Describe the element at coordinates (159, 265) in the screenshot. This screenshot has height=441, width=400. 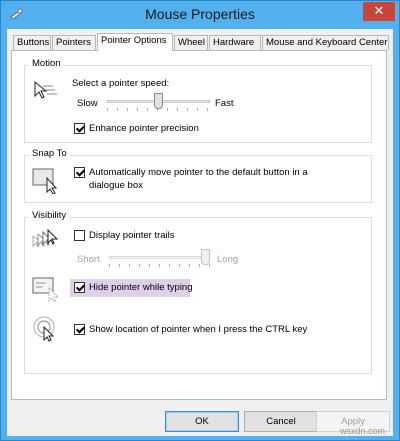
I see `pointer-trails-ticks` at that location.